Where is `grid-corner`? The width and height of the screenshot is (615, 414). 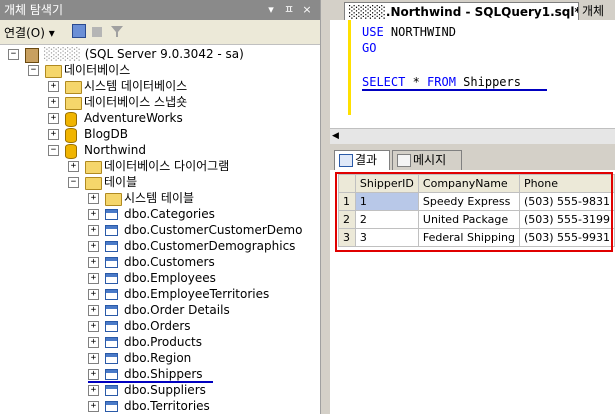
grid-corner is located at coordinates (347, 183).